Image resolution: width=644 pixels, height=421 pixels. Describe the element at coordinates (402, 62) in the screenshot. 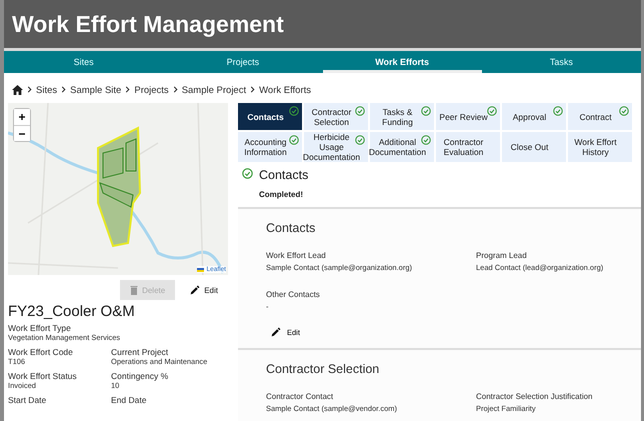

I see `nav-tab: Work Efforts` at that location.